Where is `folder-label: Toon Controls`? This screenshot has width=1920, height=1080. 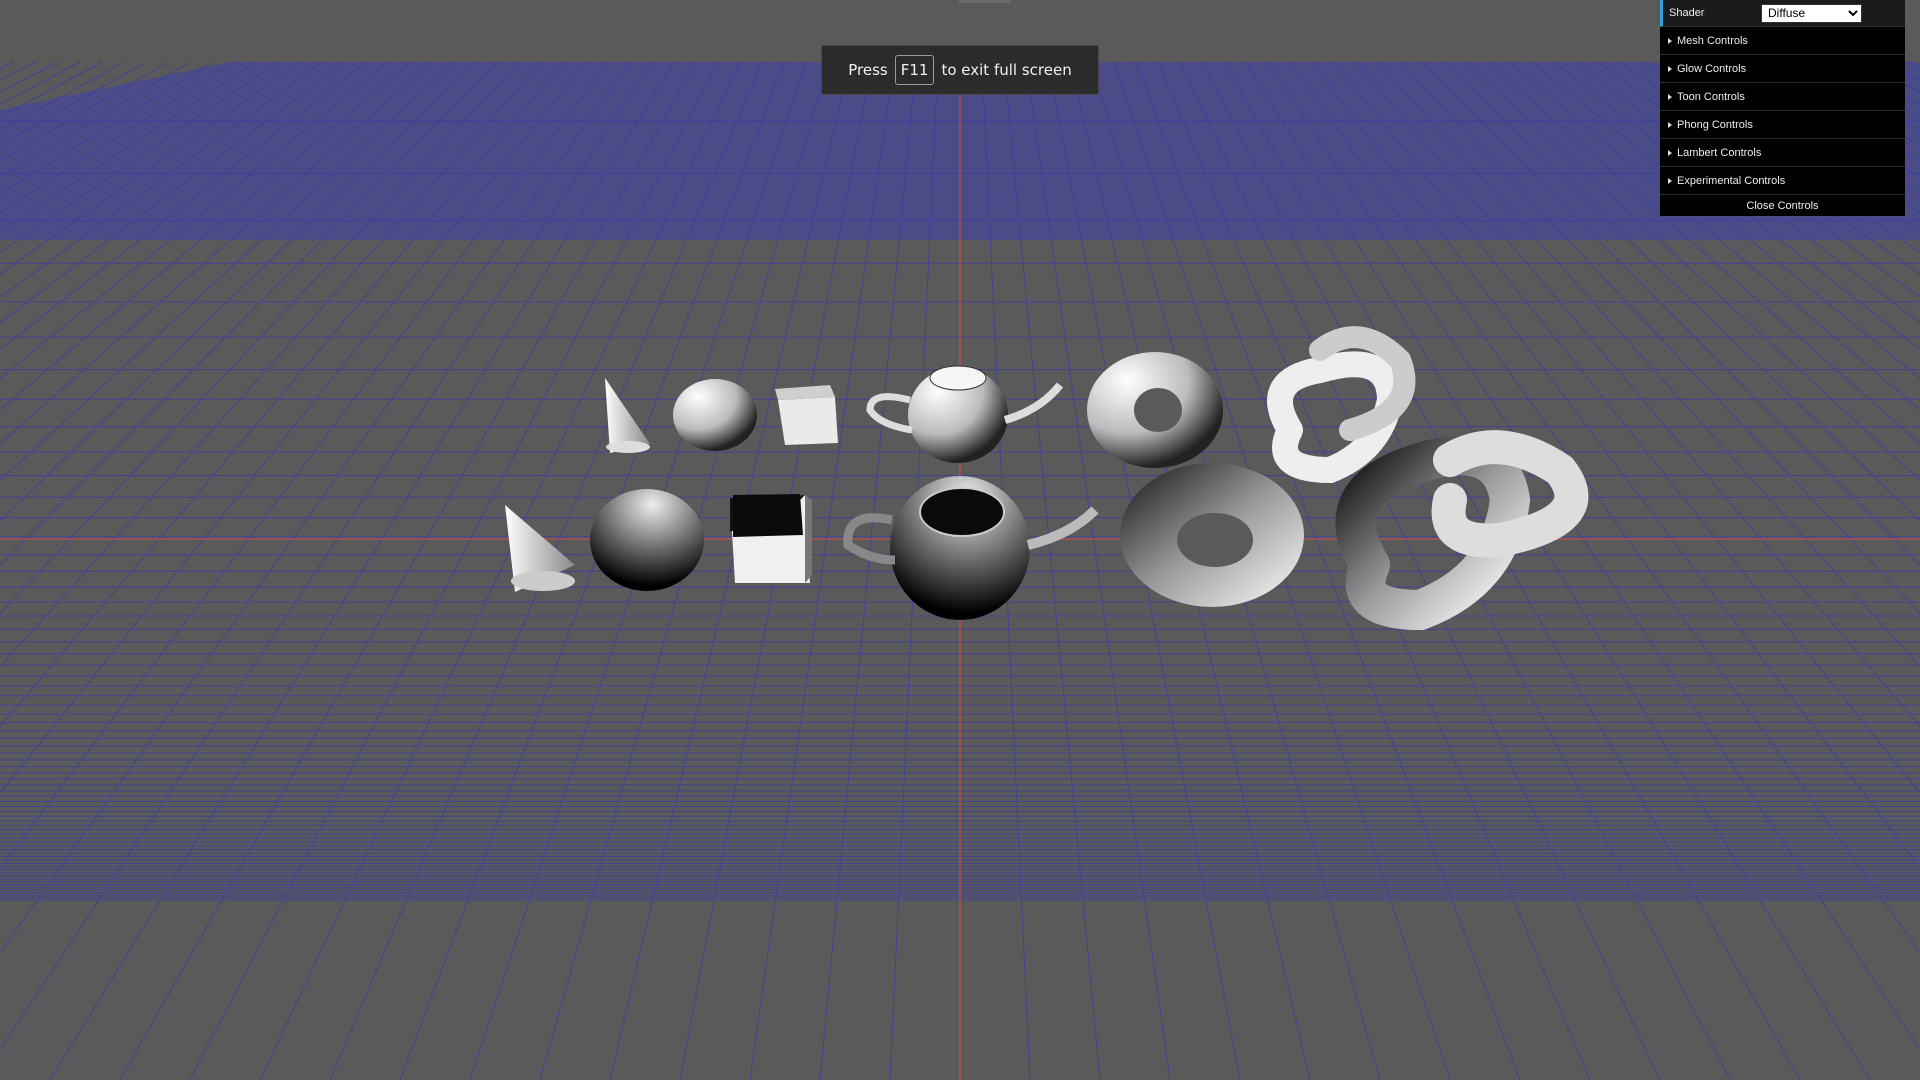
folder-label: Toon Controls is located at coordinates (1711, 96).